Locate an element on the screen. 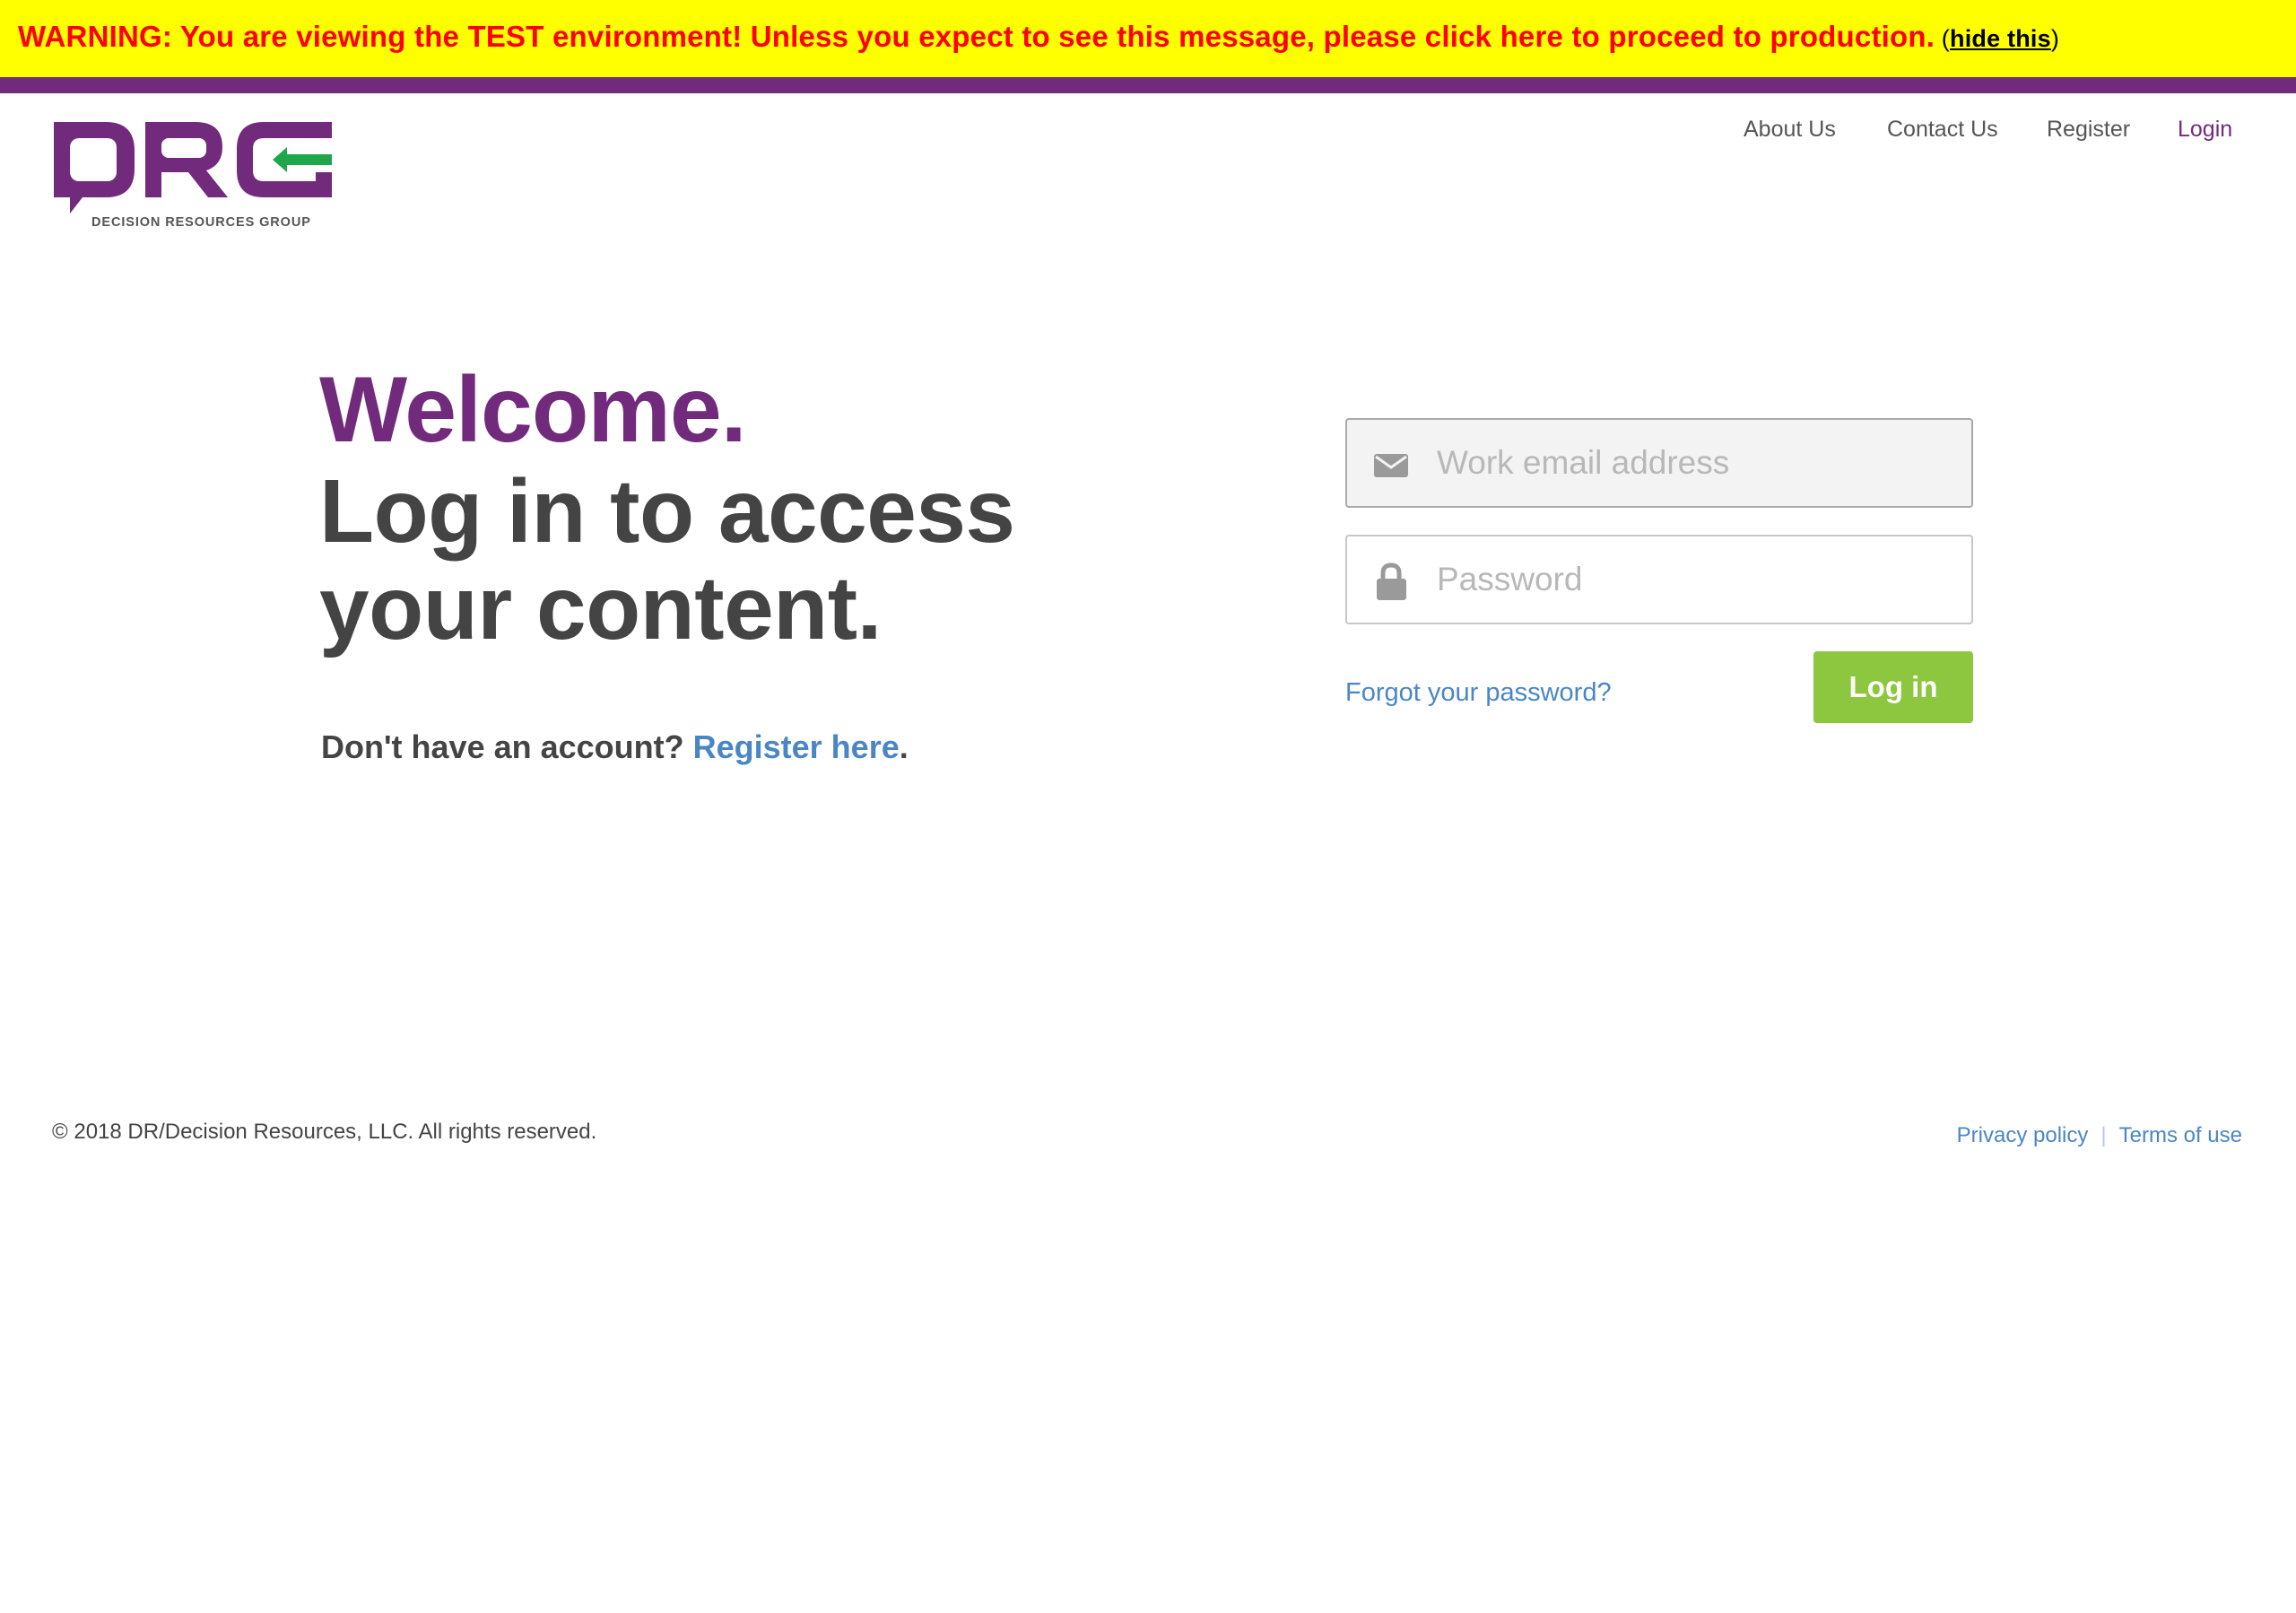  hide-open-paren: ( is located at coordinates (1942, 38).